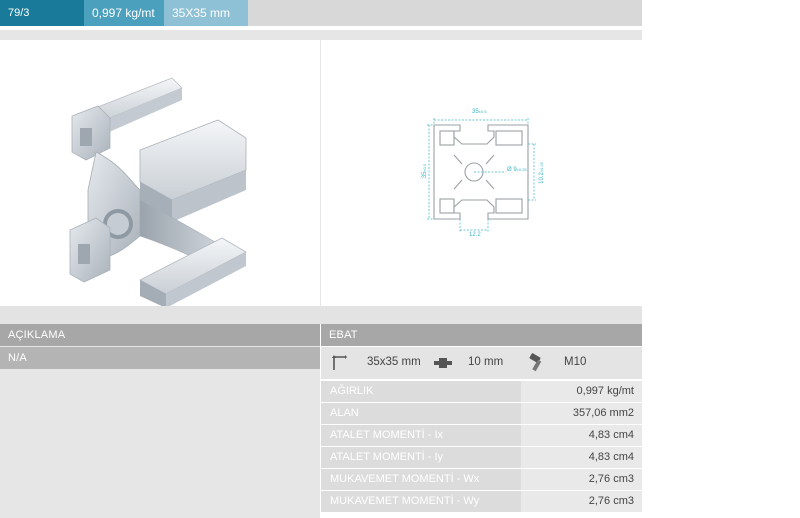 This screenshot has height=518, width=800. What do you see at coordinates (575, 362) in the screenshot?
I see `dims-screw-value: M10` at bounding box center [575, 362].